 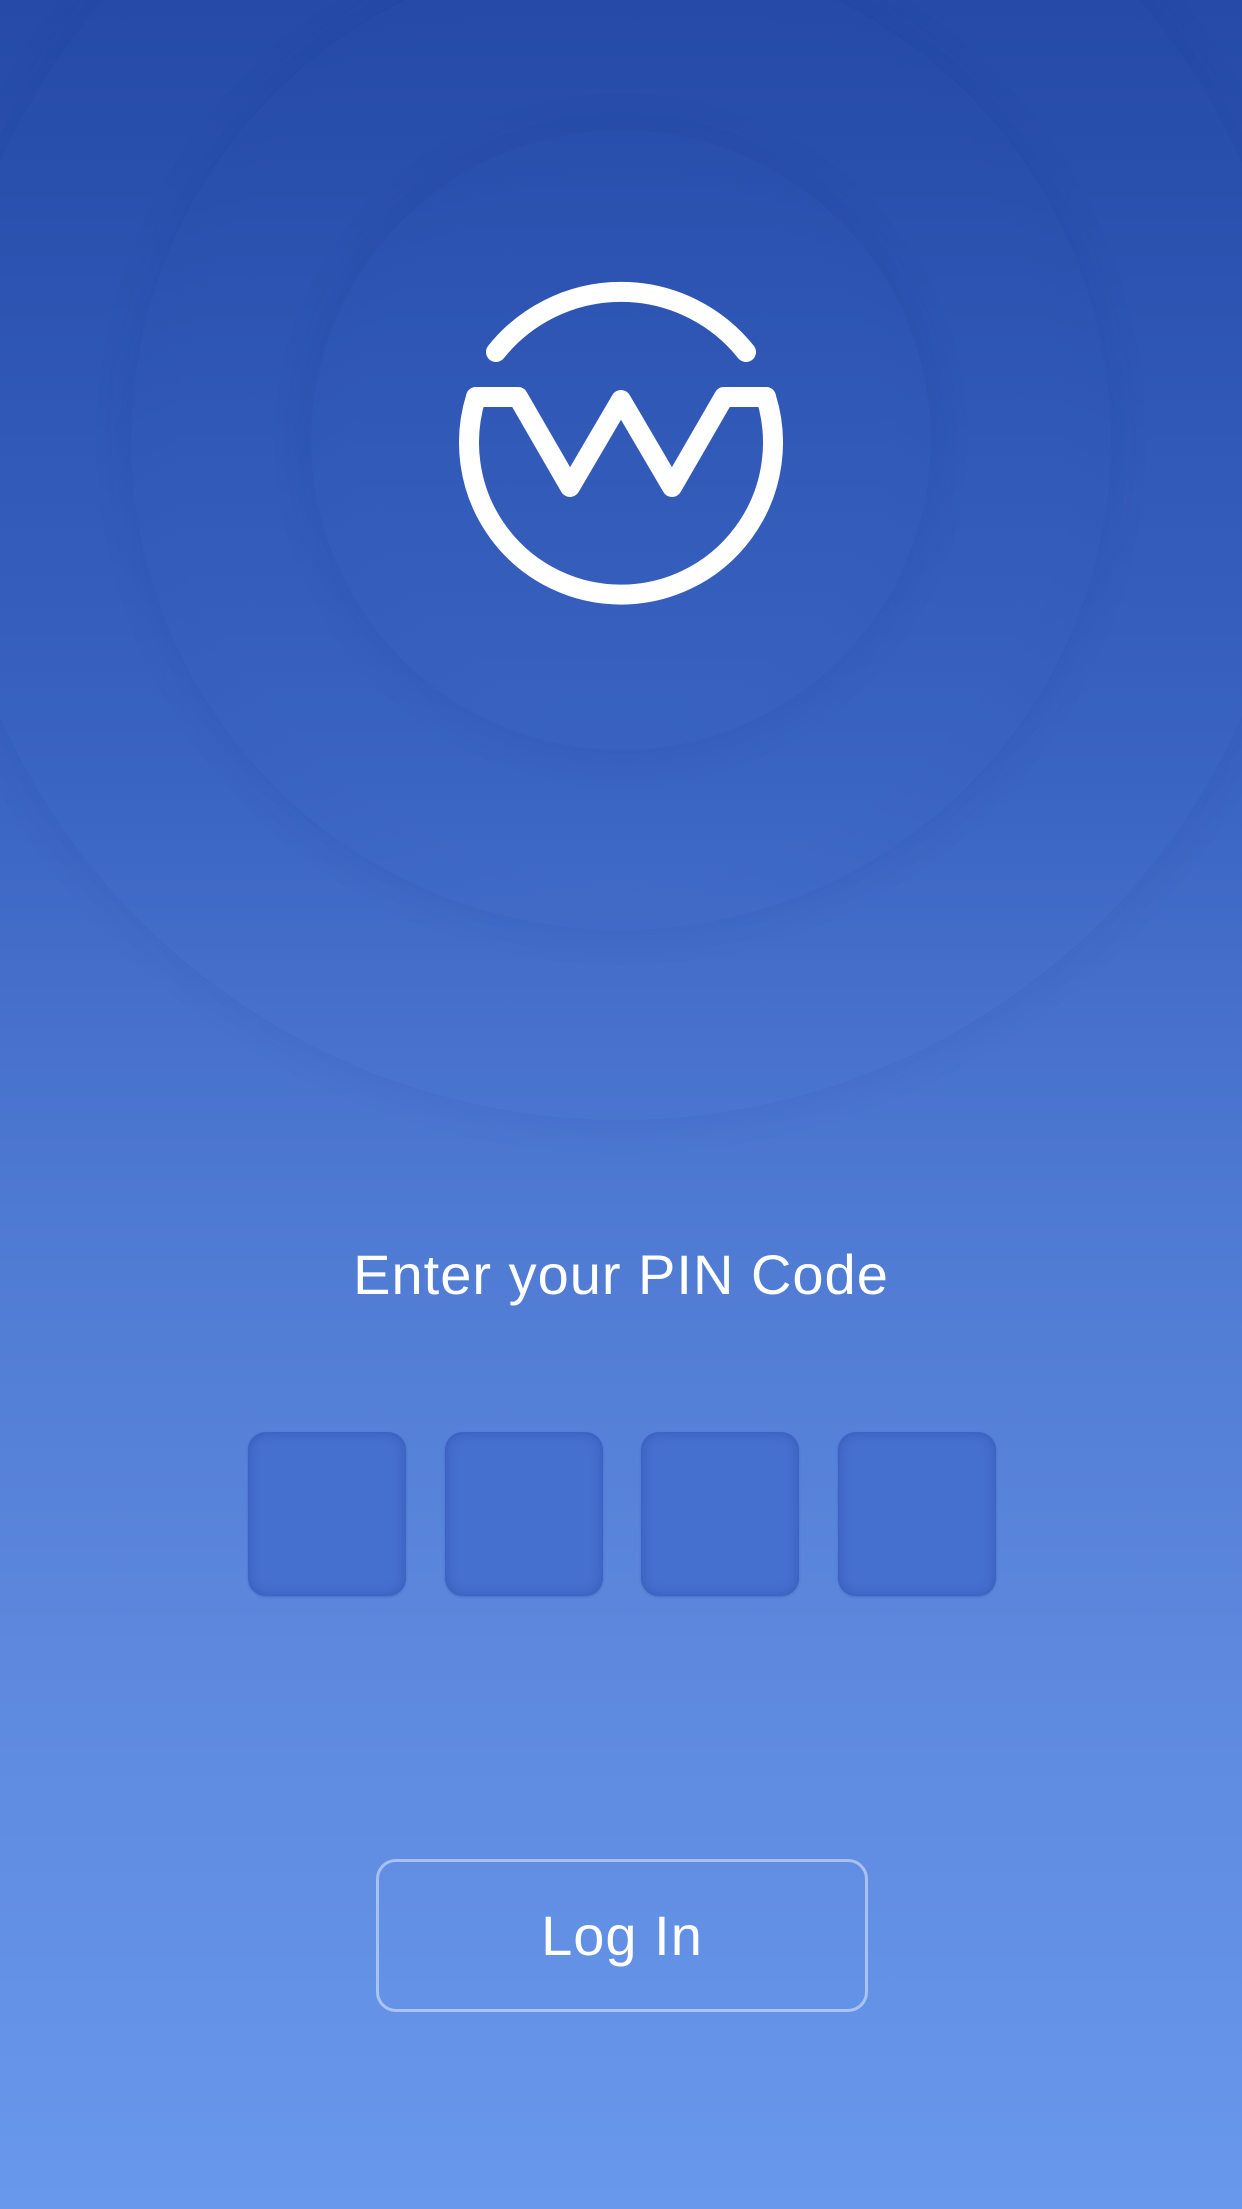 I want to click on pin-prompt-label: Enter your PIN Code, so click(x=621, y=1274).